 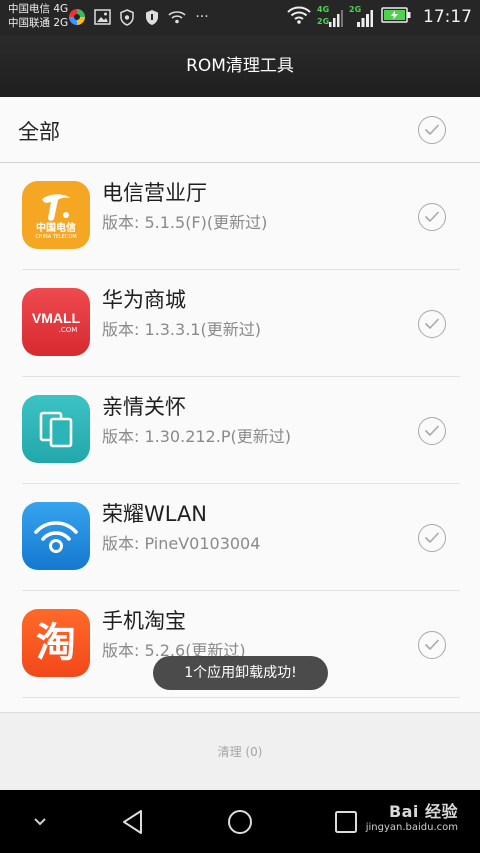 I want to click on navigation-bar: Bai 经验 jingyan.baidu.com, so click(x=240, y=821).